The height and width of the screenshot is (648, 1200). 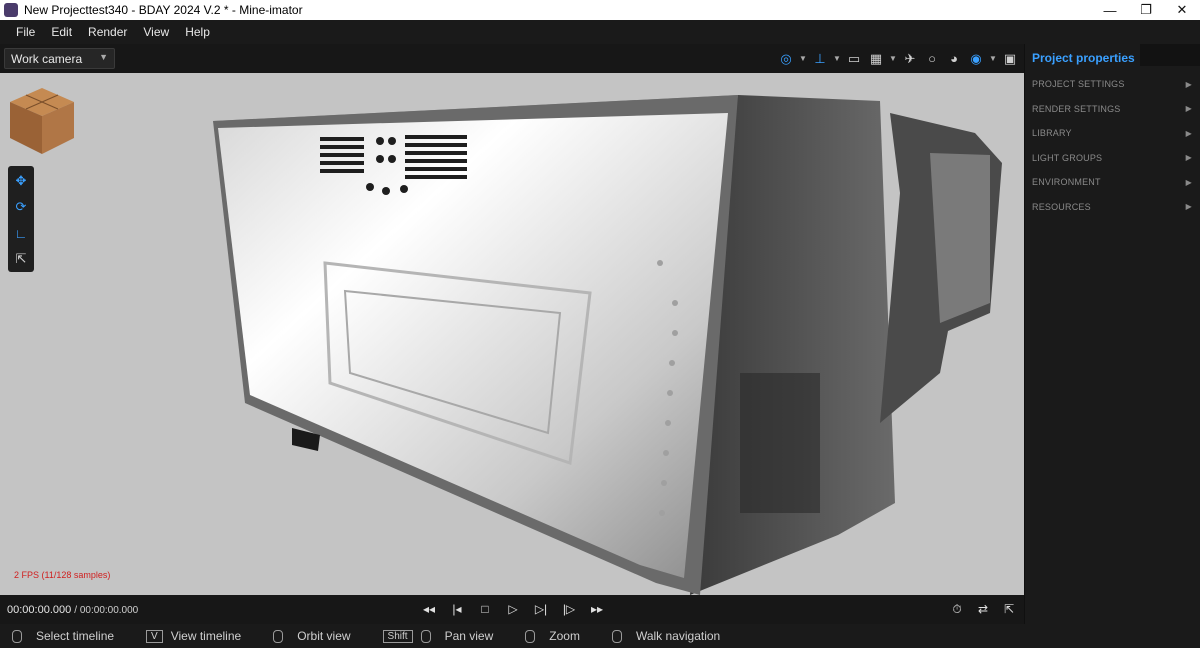 What do you see at coordinates (1061, 206) in the screenshot?
I see `section-label: RESOURCES` at bounding box center [1061, 206].